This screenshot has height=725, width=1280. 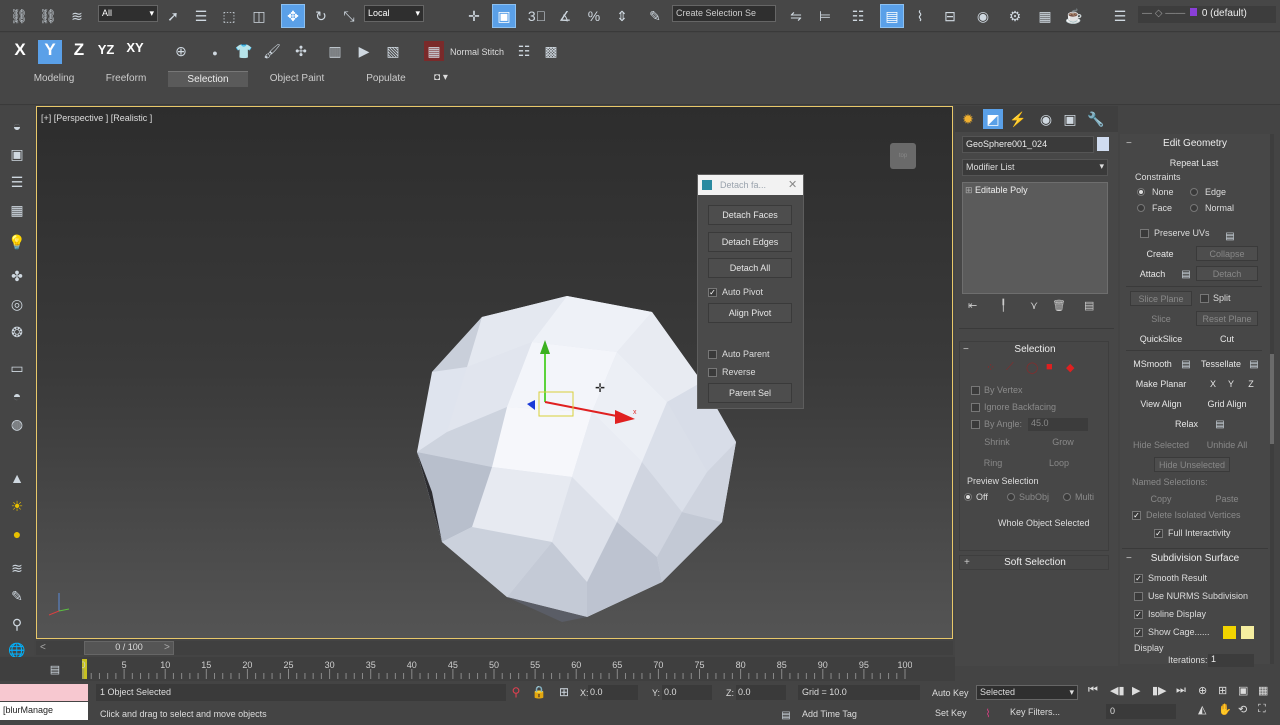 I want to click on display-tab-icon: ▣, so click(x=1070, y=119).